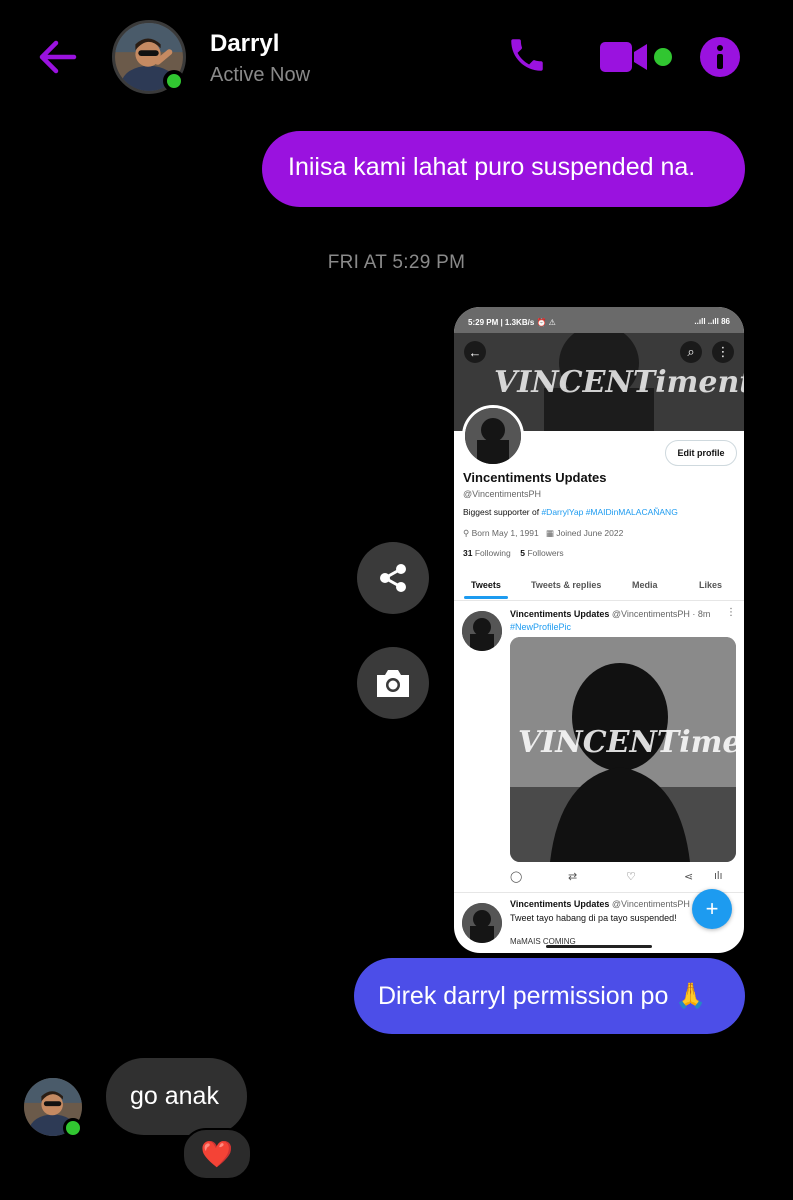  Describe the element at coordinates (625, 57) in the screenshot. I see `video-camera-icon` at that location.